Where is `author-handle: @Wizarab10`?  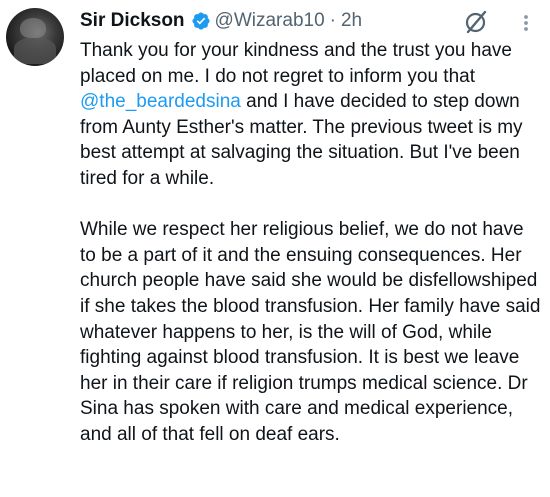 author-handle: @Wizarab10 is located at coordinates (270, 21).